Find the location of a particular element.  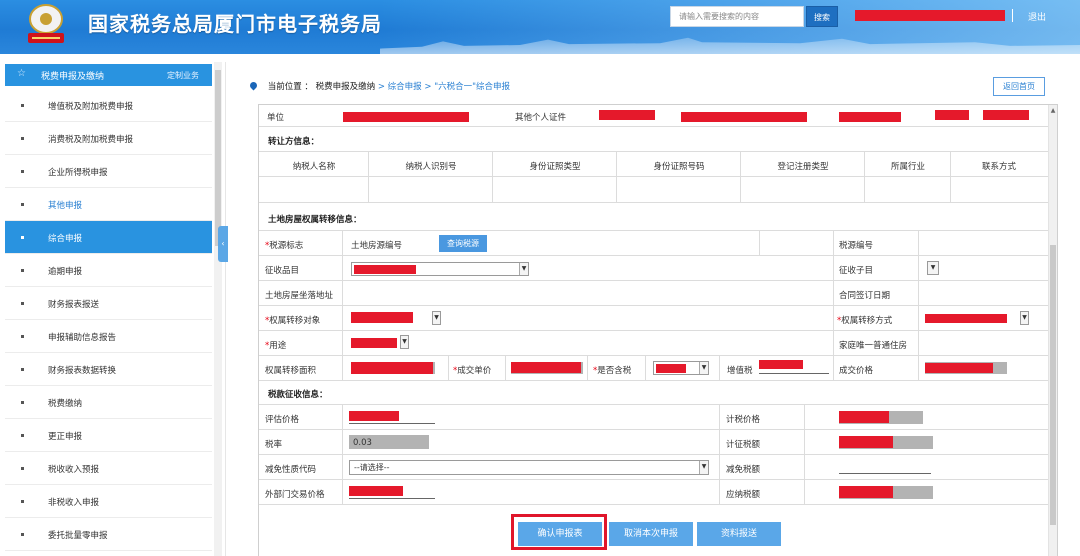

exemption-amount-input is located at coordinates (885, 473).